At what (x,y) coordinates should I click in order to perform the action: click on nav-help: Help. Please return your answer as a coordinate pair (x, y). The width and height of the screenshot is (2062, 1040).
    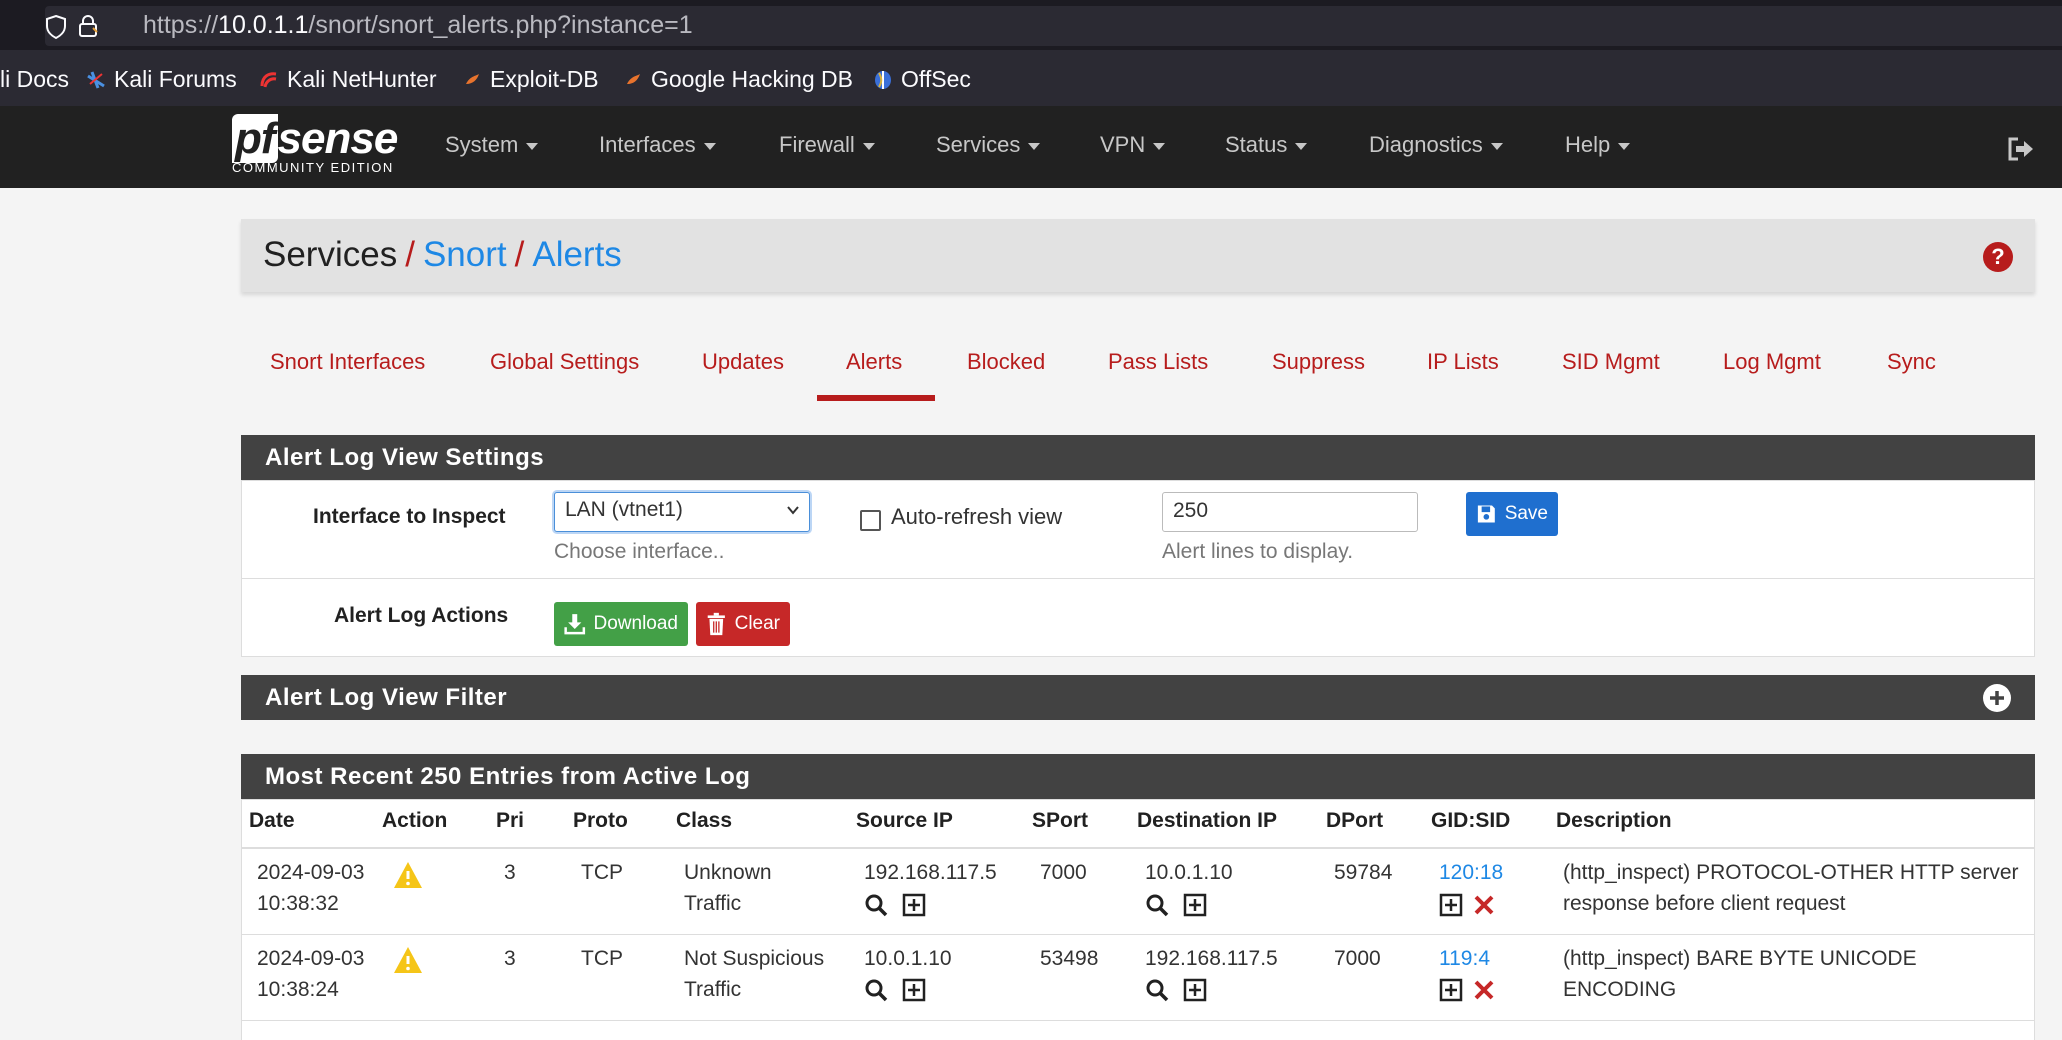
    Looking at the image, I should click on (1598, 145).